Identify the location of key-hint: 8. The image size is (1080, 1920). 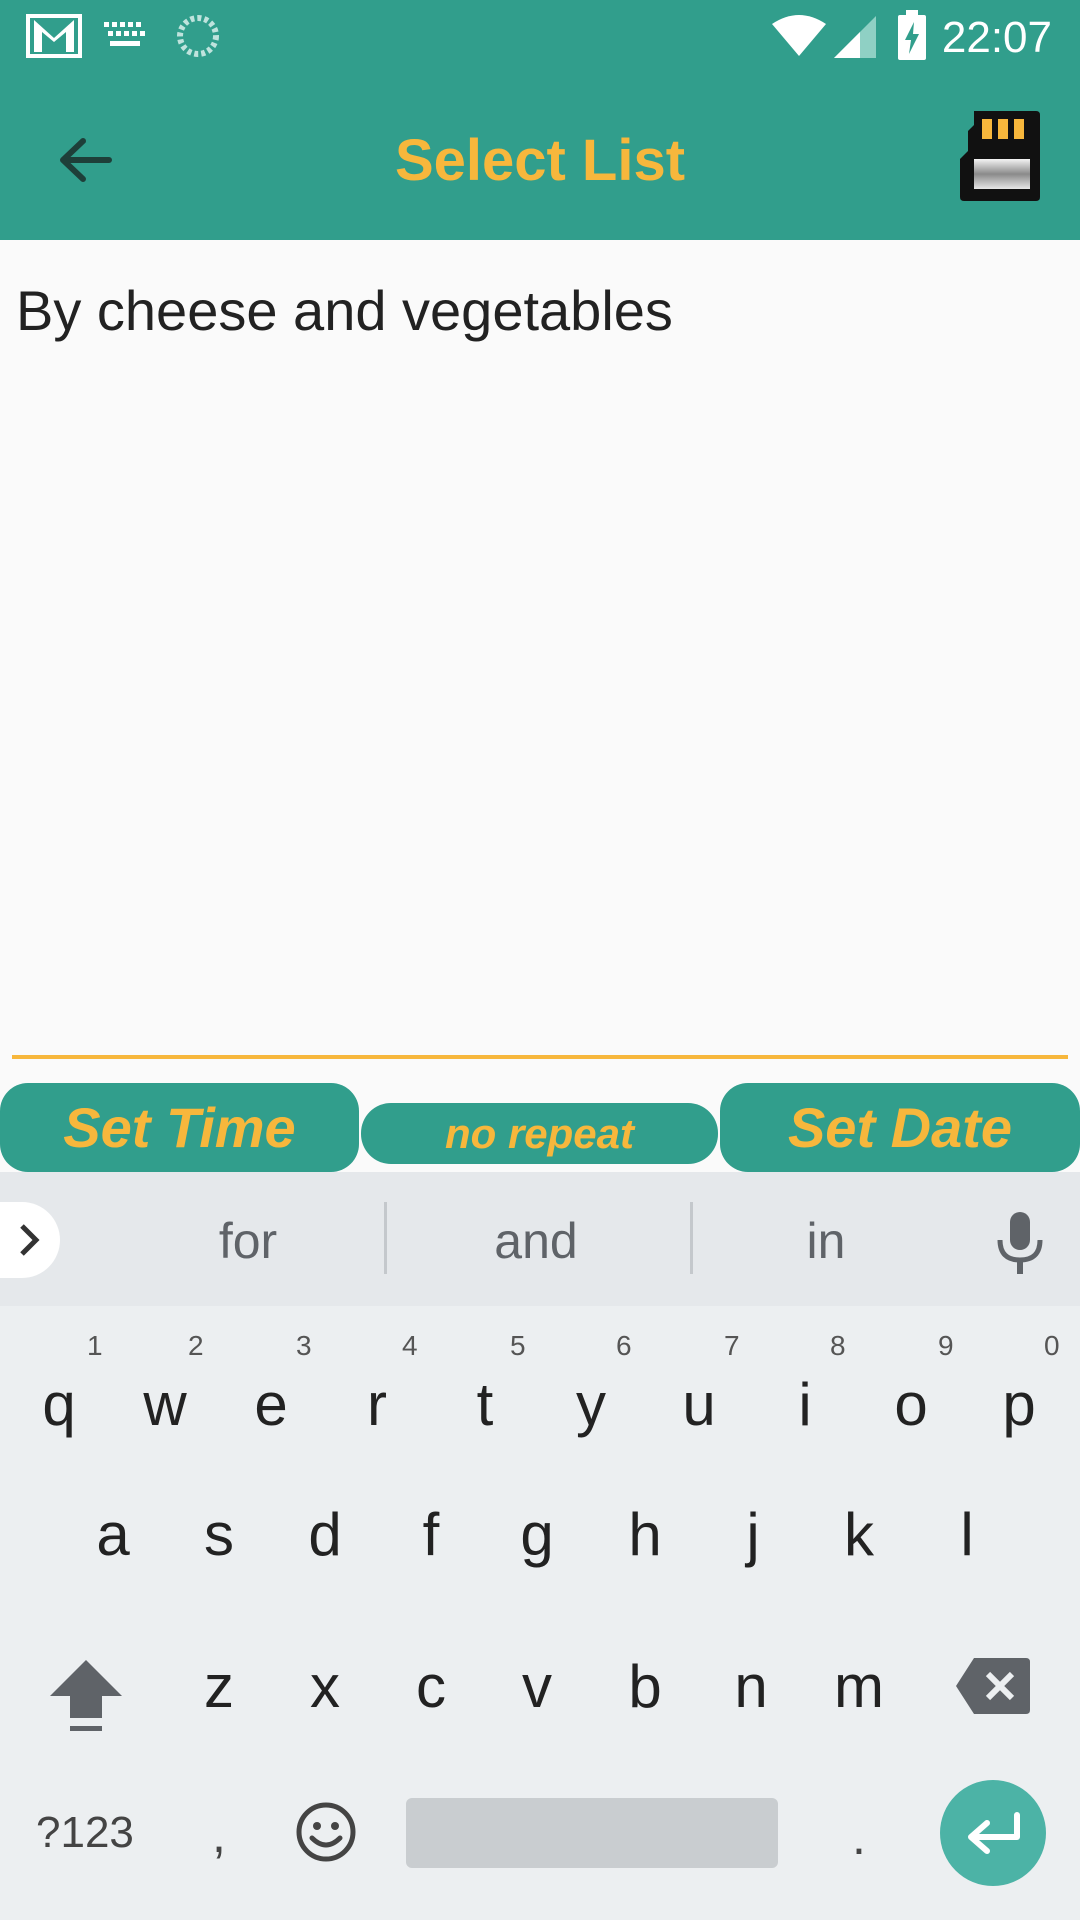
(838, 1345).